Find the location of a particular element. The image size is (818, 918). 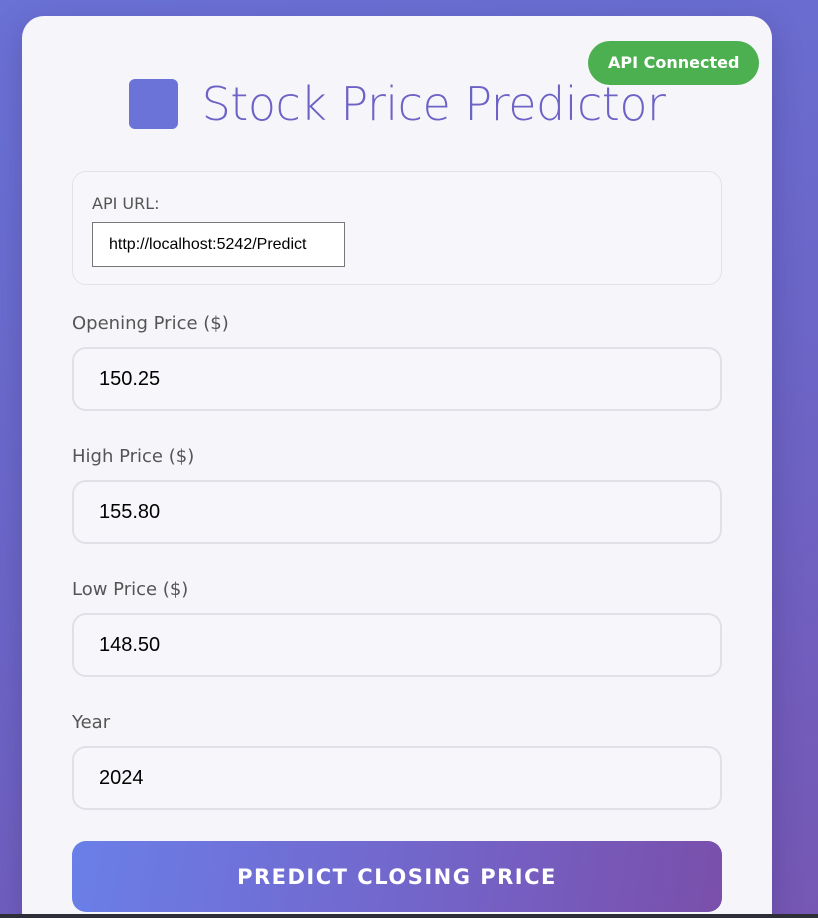

year-label: Year is located at coordinates (91, 722).